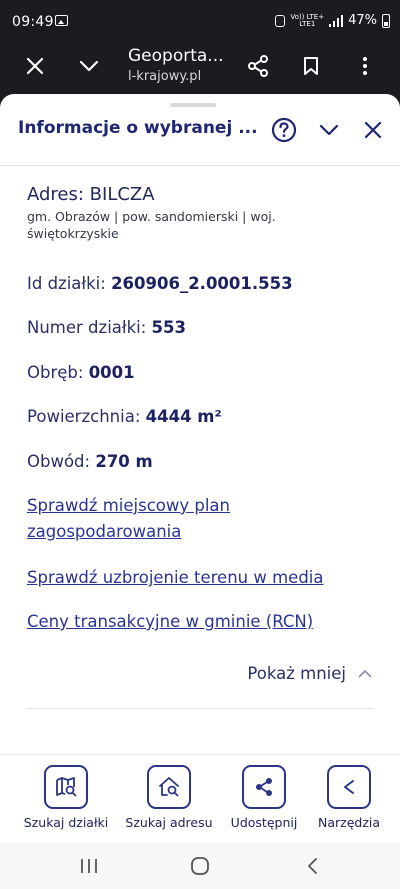  Describe the element at coordinates (170, 622) in the screenshot. I see `rcn-prices-link: Ceny transakcyjne w gminie (RCN)` at that location.